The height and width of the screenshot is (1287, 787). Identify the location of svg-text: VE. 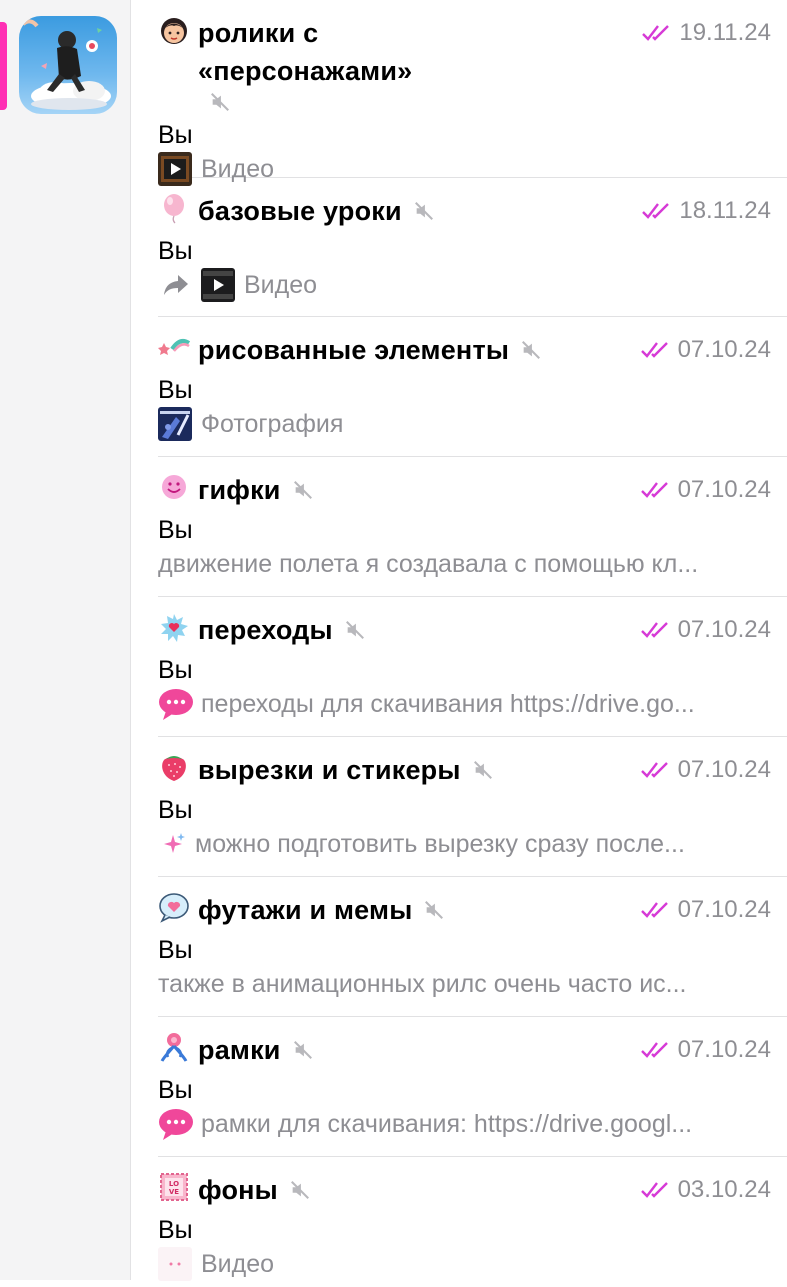
(174, 1192).